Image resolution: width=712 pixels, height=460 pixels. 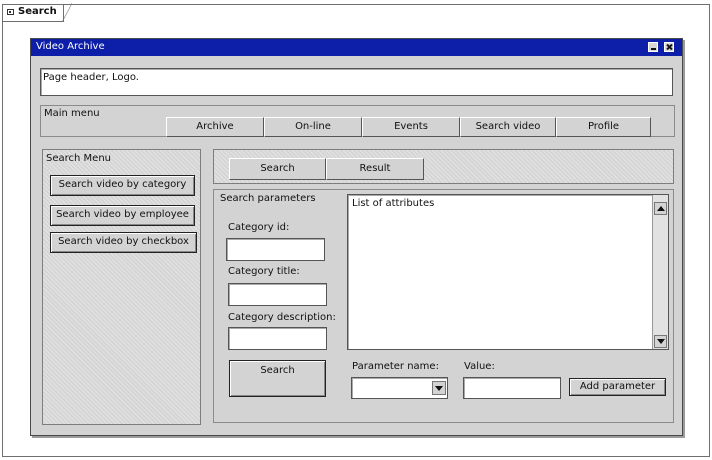 What do you see at coordinates (91, 77) in the screenshot?
I see `page-header-text: Page header, Logo.` at bounding box center [91, 77].